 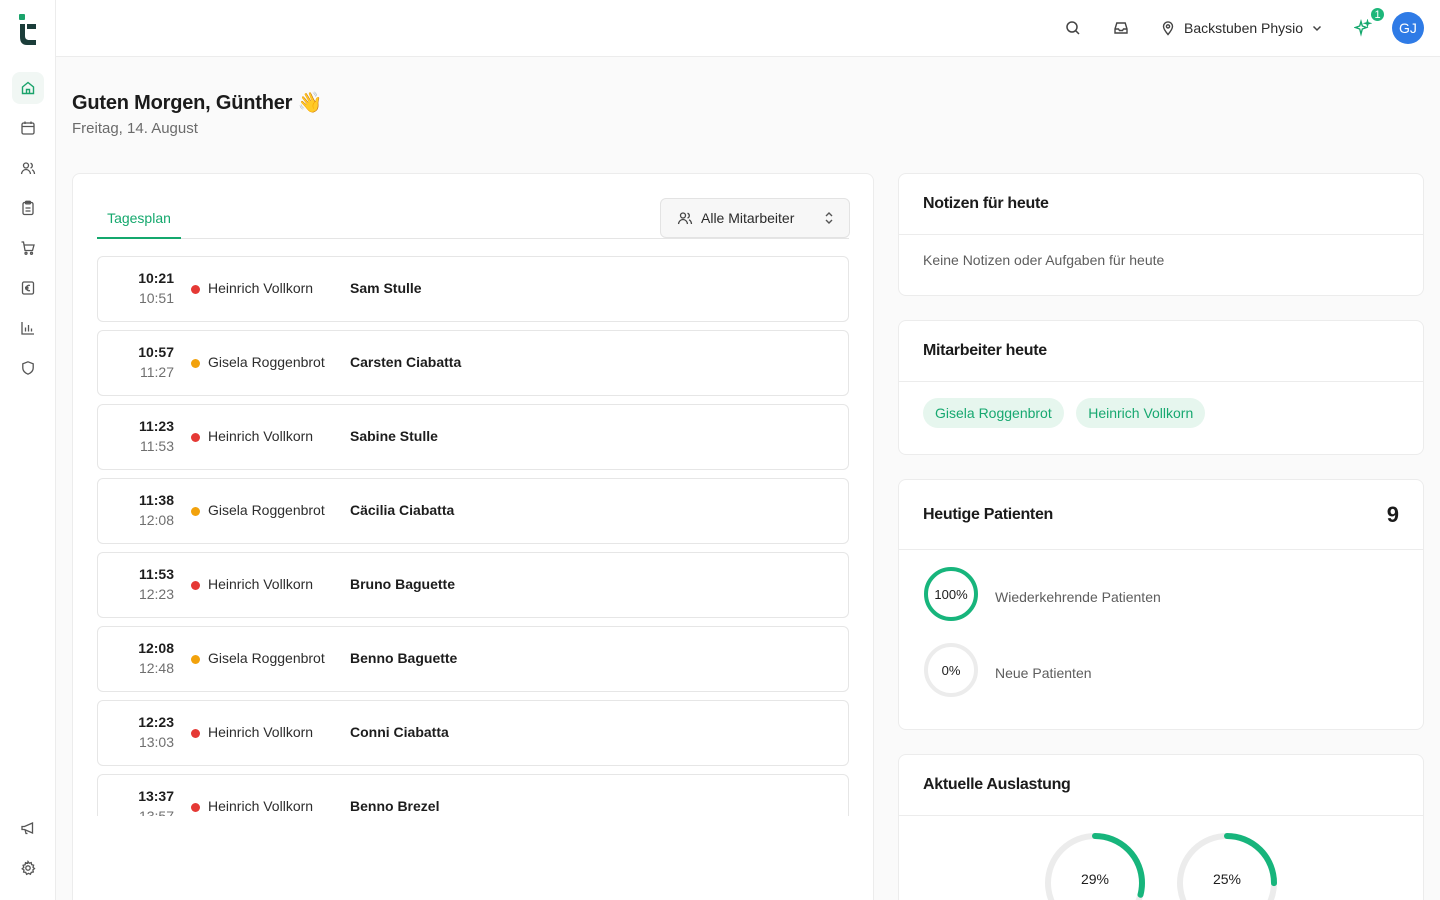 What do you see at coordinates (156, 500) in the screenshot?
I see `appointment-start-time: 11:38` at bounding box center [156, 500].